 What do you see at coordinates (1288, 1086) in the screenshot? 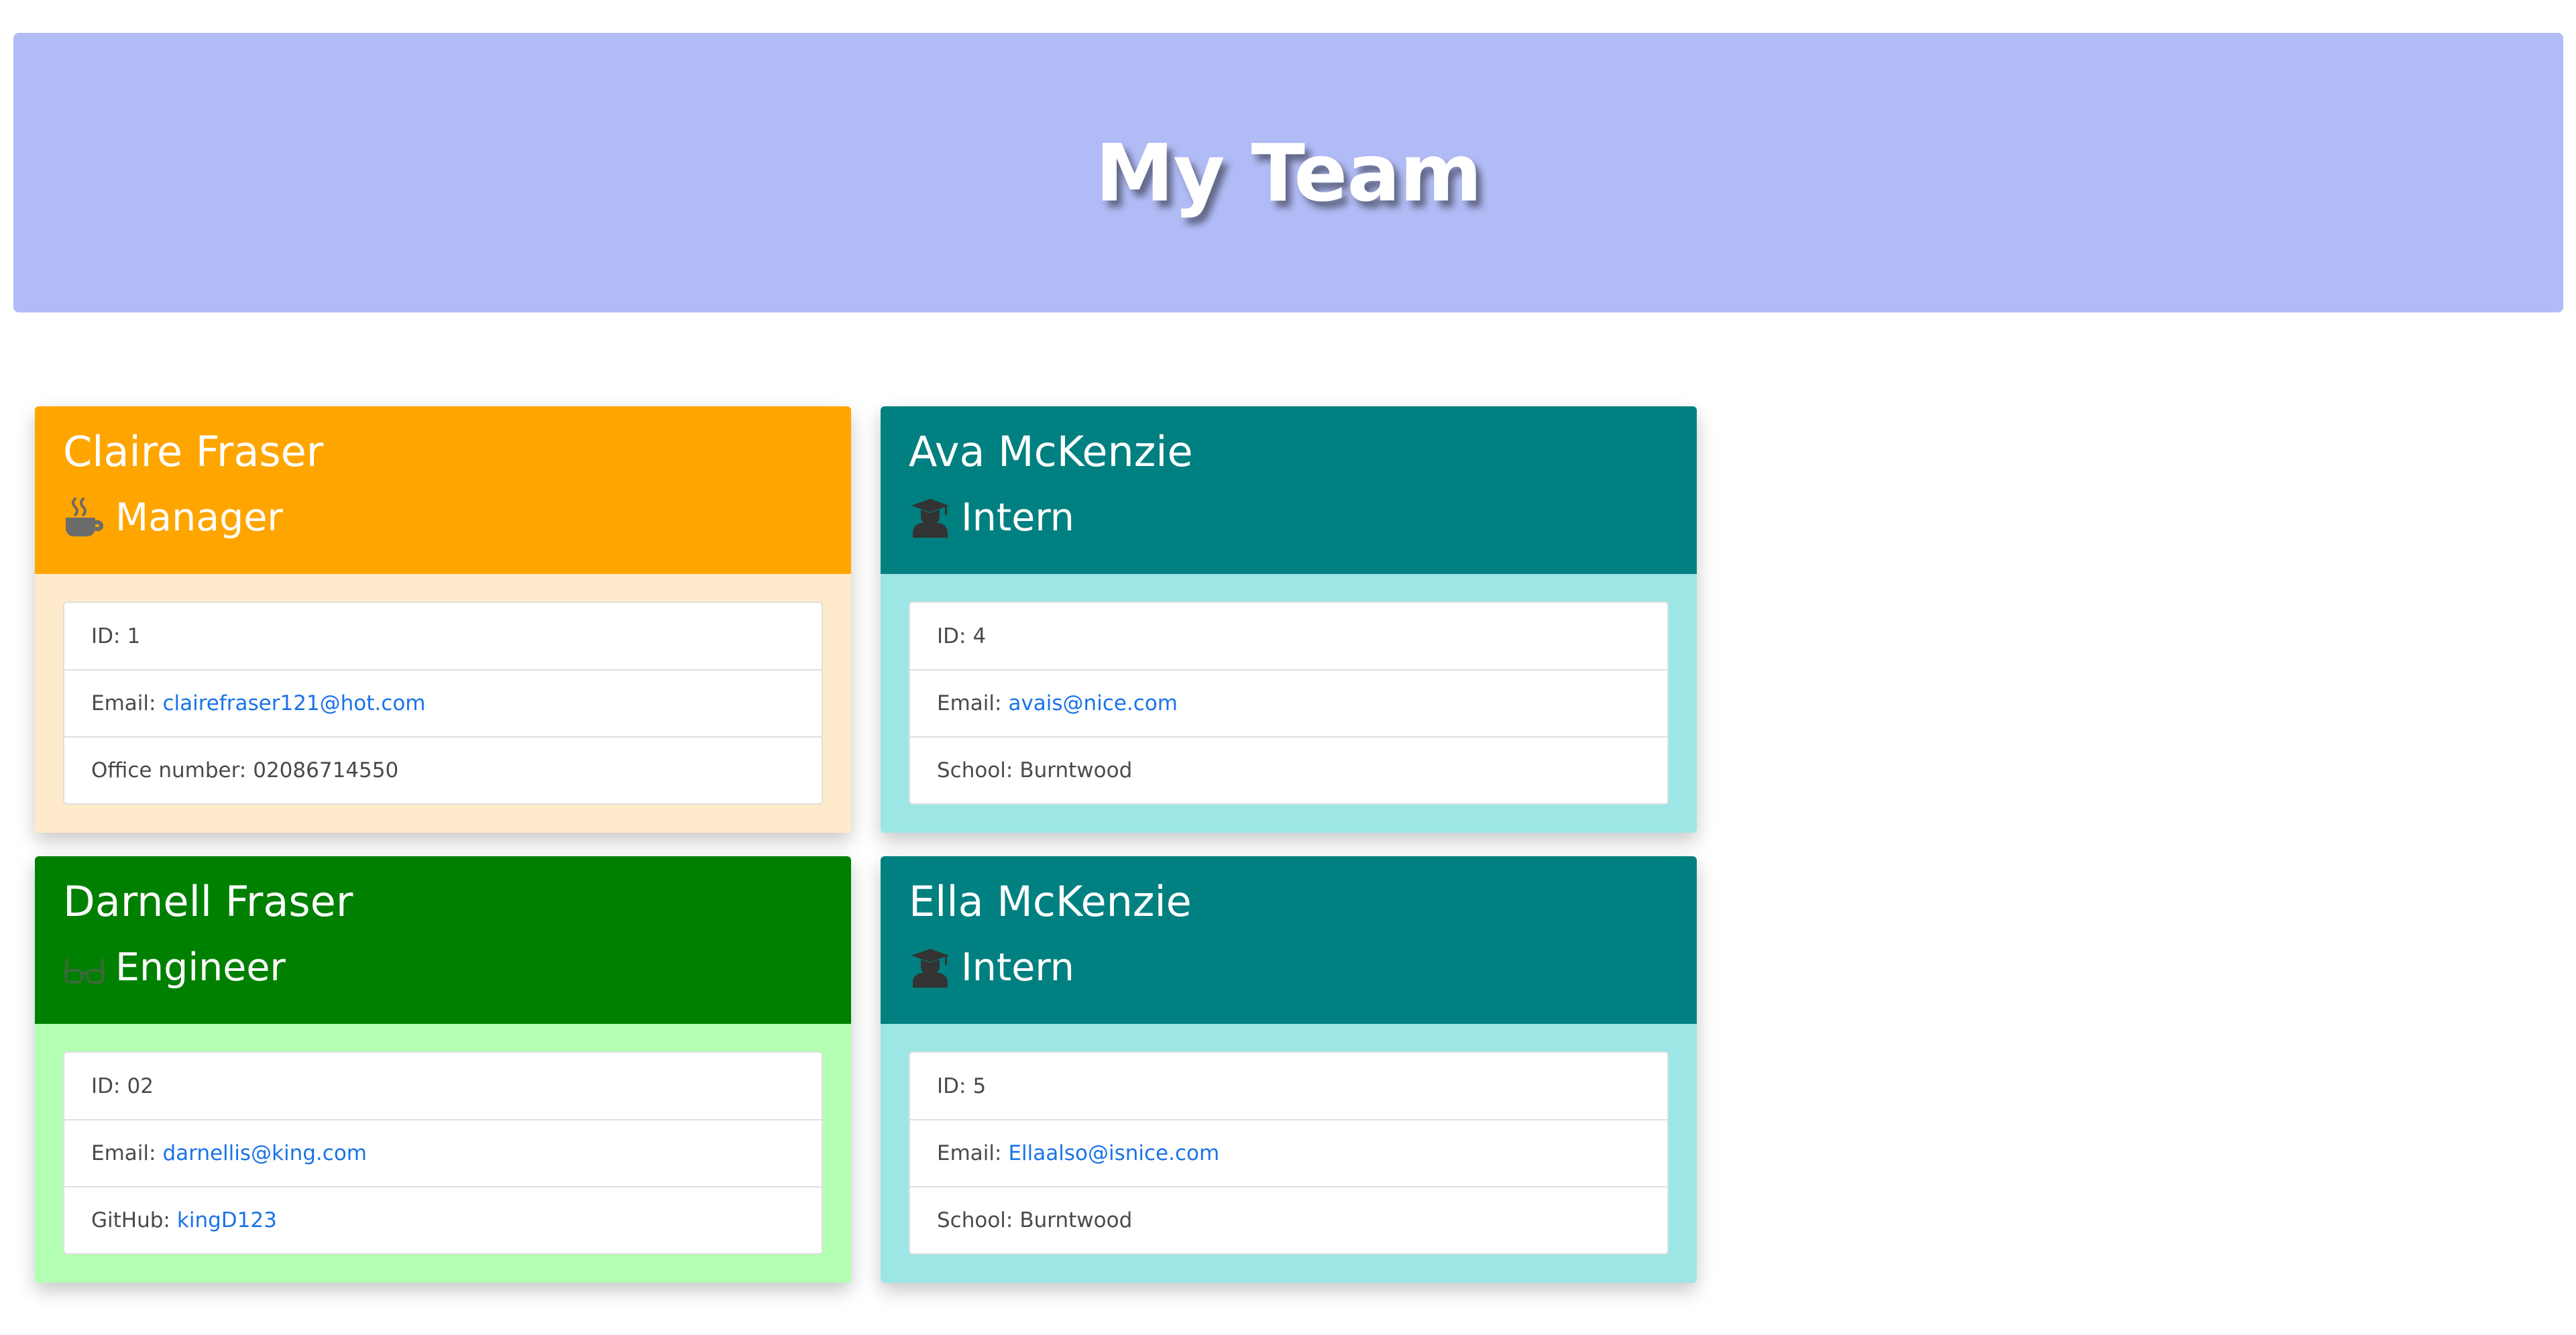
I see `id-row: ID: 5` at bounding box center [1288, 1086].